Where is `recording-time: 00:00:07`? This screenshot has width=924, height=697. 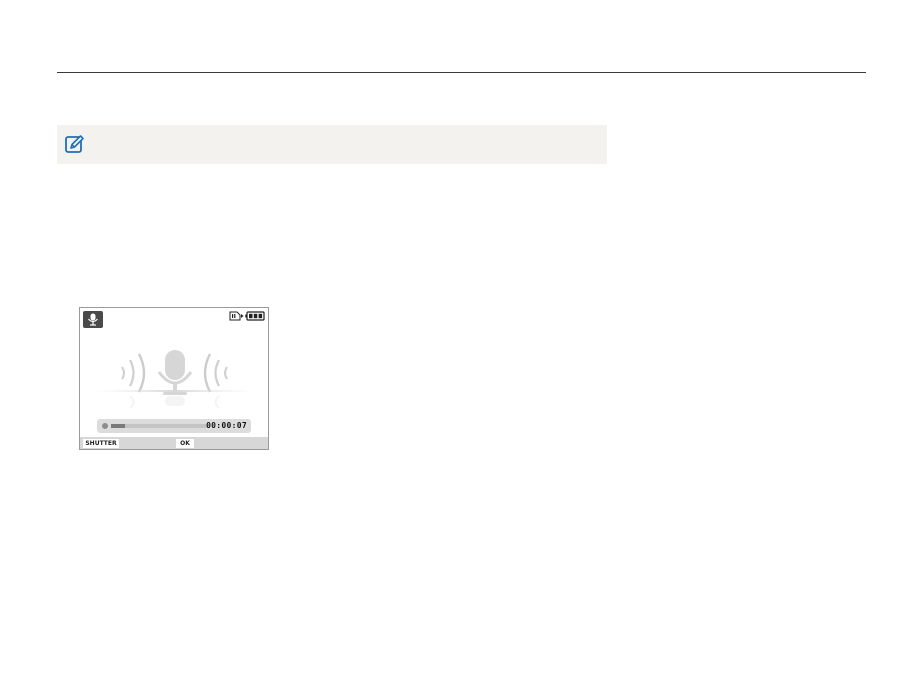 recording-time: 00:00:07 is located at coordinates (226, 425).